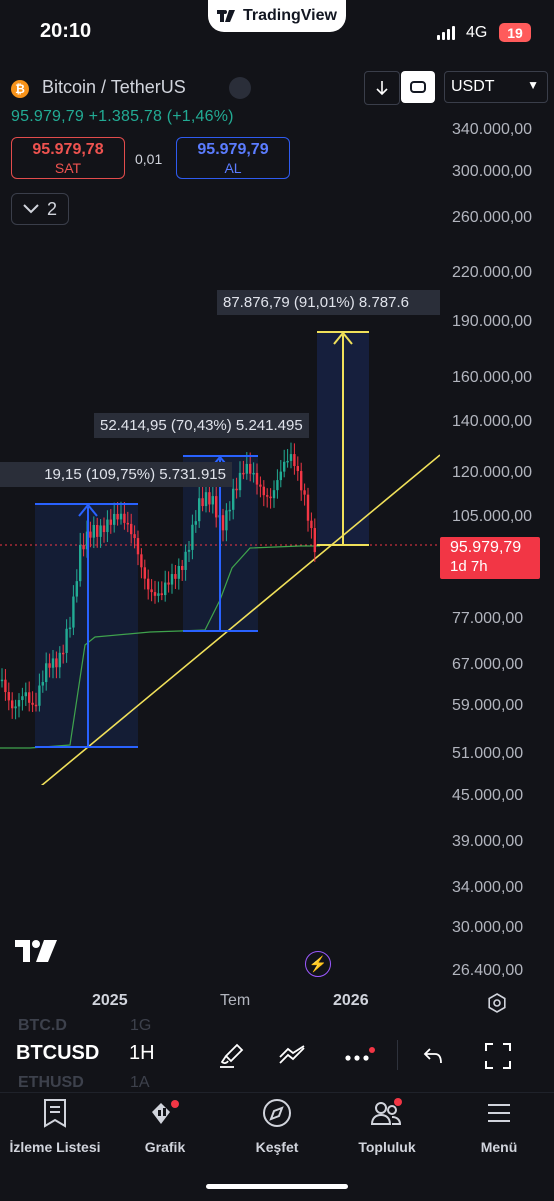 This screenshot has width=554, height=1201. What do you see at coordinates (488, 887) in the screenshot?
I see `axis-tick: 34.000,00` at bounding box center [488, 887].